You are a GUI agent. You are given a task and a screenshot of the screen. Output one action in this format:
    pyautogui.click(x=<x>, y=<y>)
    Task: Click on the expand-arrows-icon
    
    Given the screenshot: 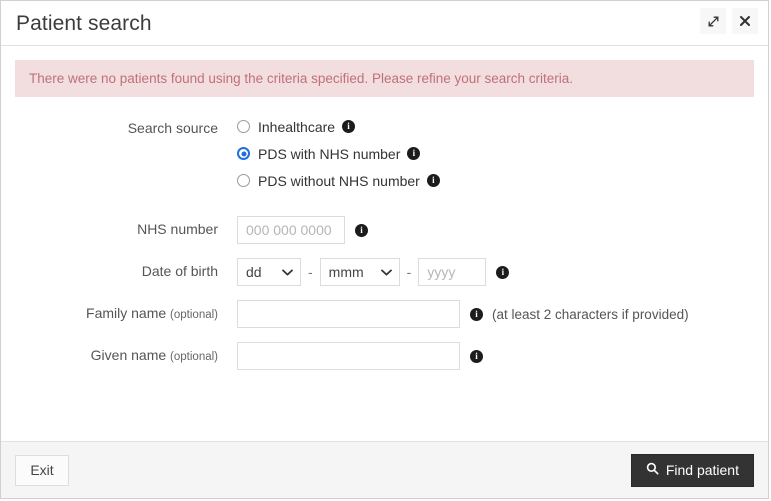 What is the action you would take?
    pyautogui.click(x=713, y=21)
    